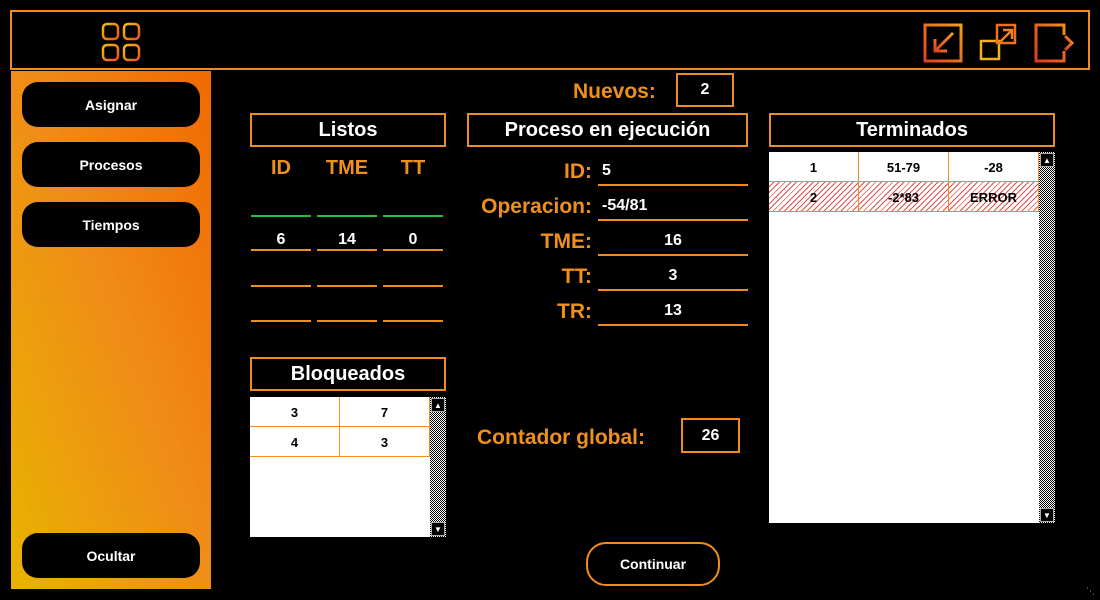 The width and height of the screenshot is (1100, 600). What do you see at coordinates (673, 241) in the screenshot?
I see `running-tme-value: 16` at bounding box center [673, 241].